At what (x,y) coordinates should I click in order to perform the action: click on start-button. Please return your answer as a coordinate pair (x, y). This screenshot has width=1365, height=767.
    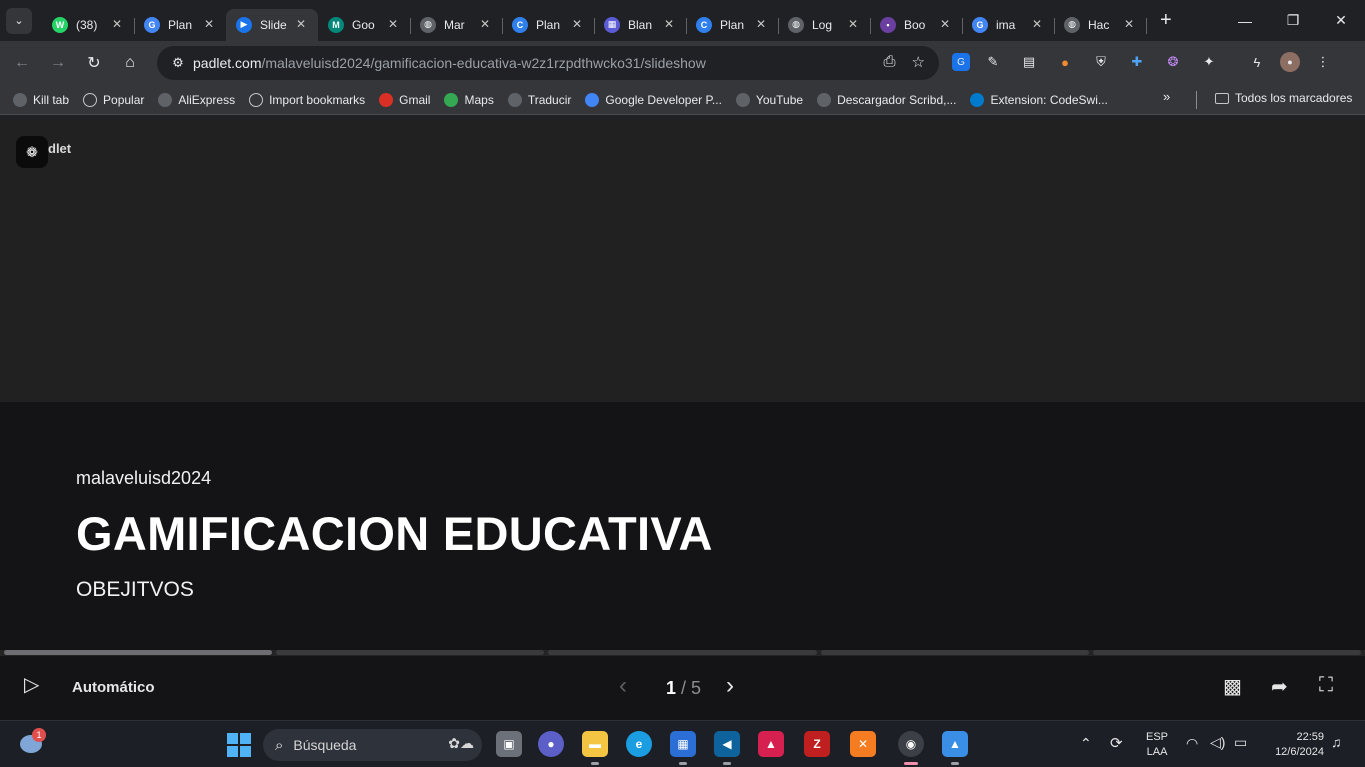
    Looking at the image, I should click on (239, 745).